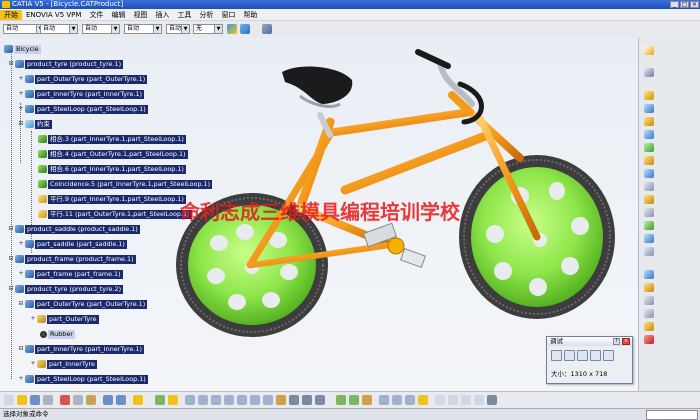  What do you see at coordinates (268, 400) in the screenshot?
I see `normal-view-icon` at bounding box center [268, 400].